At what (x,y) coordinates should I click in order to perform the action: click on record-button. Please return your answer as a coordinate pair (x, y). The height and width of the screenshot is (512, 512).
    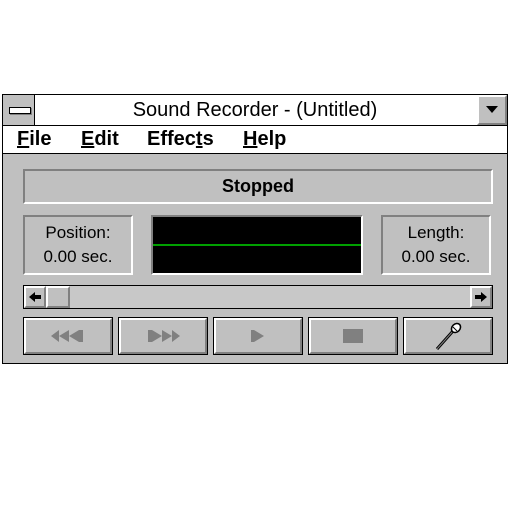
    Looking at the image, I should click on (448, 336).